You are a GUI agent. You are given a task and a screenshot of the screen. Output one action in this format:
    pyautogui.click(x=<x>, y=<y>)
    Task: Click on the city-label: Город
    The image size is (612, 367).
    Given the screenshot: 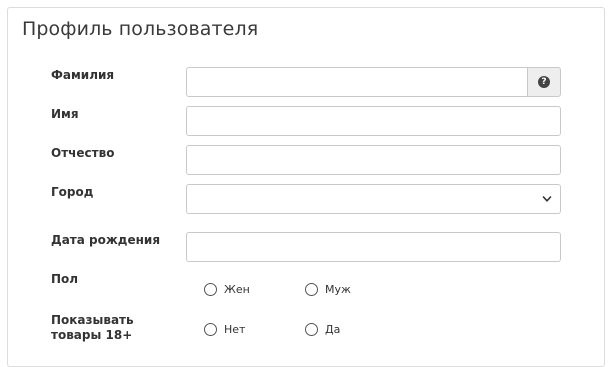 What is the action you would take?
    pyautogui.click(x=72, y=192)
    